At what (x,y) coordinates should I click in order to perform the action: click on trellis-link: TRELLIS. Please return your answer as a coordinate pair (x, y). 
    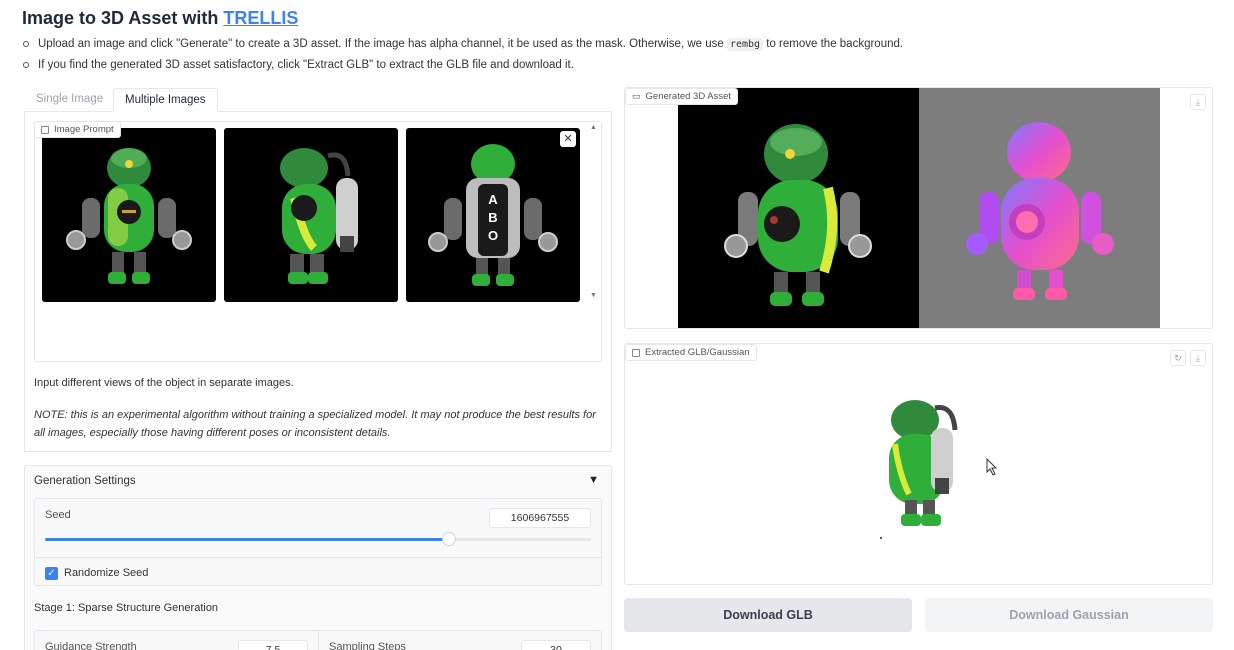
    Looking at the image, I should click on (260, 18).